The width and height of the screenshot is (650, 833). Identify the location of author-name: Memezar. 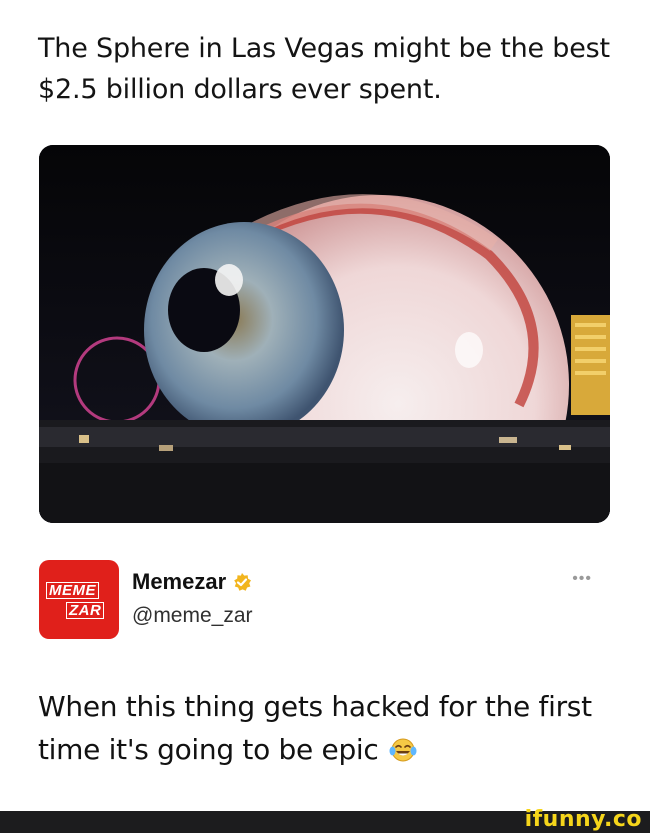
(179, 582).